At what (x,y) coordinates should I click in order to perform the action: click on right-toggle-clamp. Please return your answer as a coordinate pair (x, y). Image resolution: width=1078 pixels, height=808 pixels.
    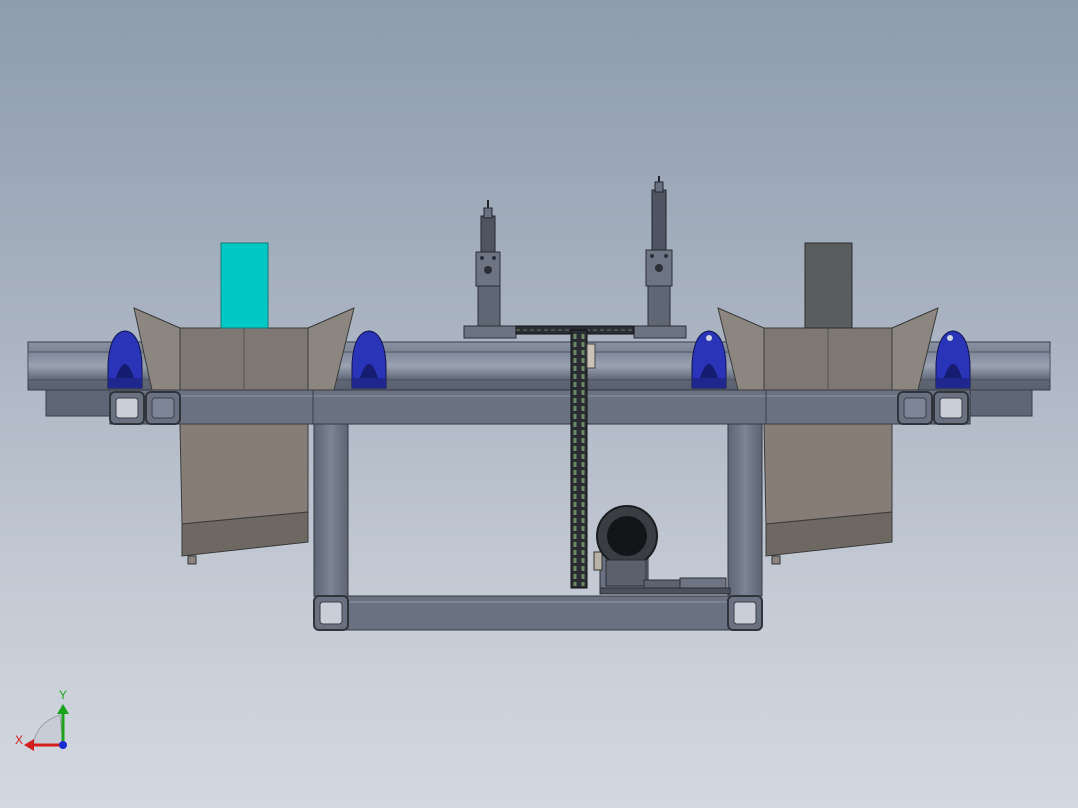
    Looking at the image, I should click on (660, 257).